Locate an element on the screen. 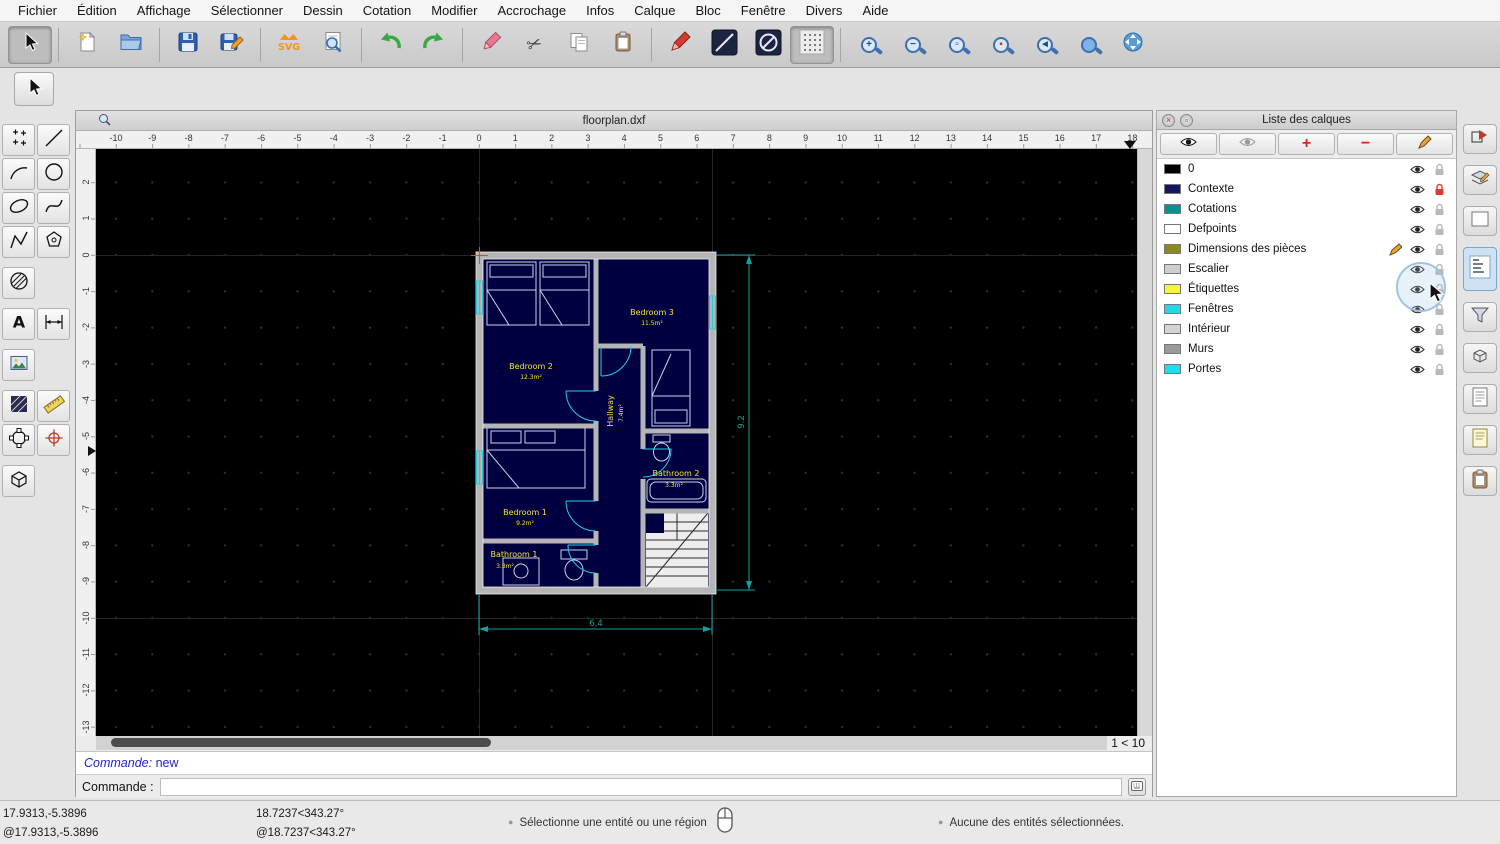  spline-tool-button is located at coordinates (53, 208).